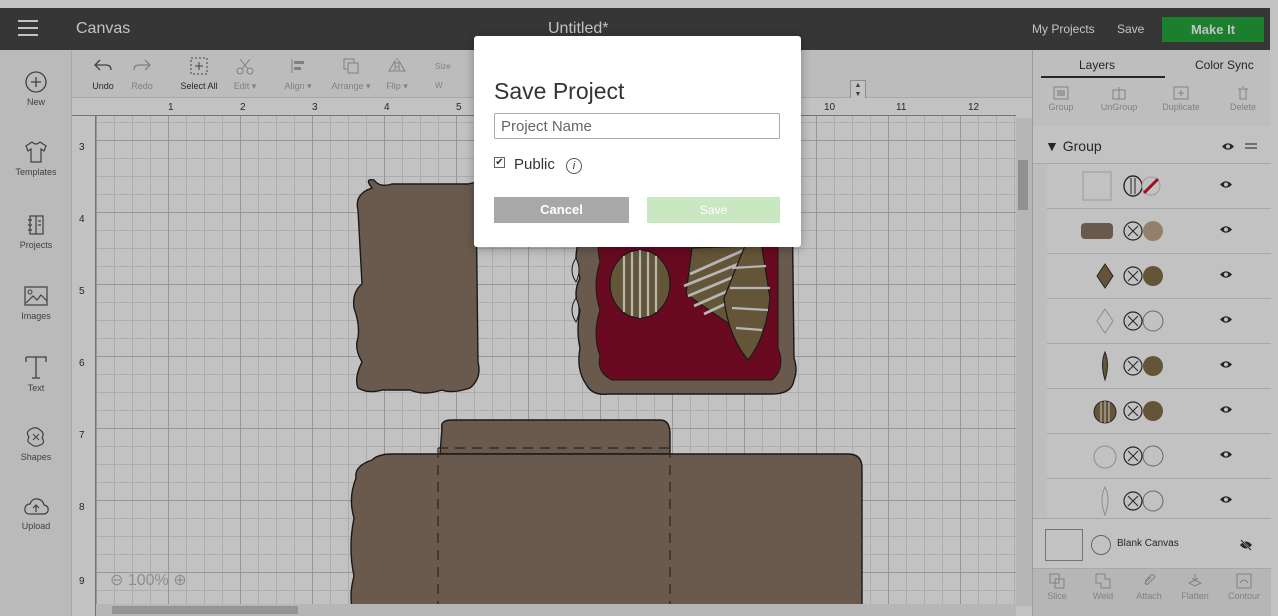 The height and width of the screenshot is (616, 1278). What do you see at coordinates (534, 164) in the screenshot?
I see `public-label: Public` at bounding box center [534, 164].